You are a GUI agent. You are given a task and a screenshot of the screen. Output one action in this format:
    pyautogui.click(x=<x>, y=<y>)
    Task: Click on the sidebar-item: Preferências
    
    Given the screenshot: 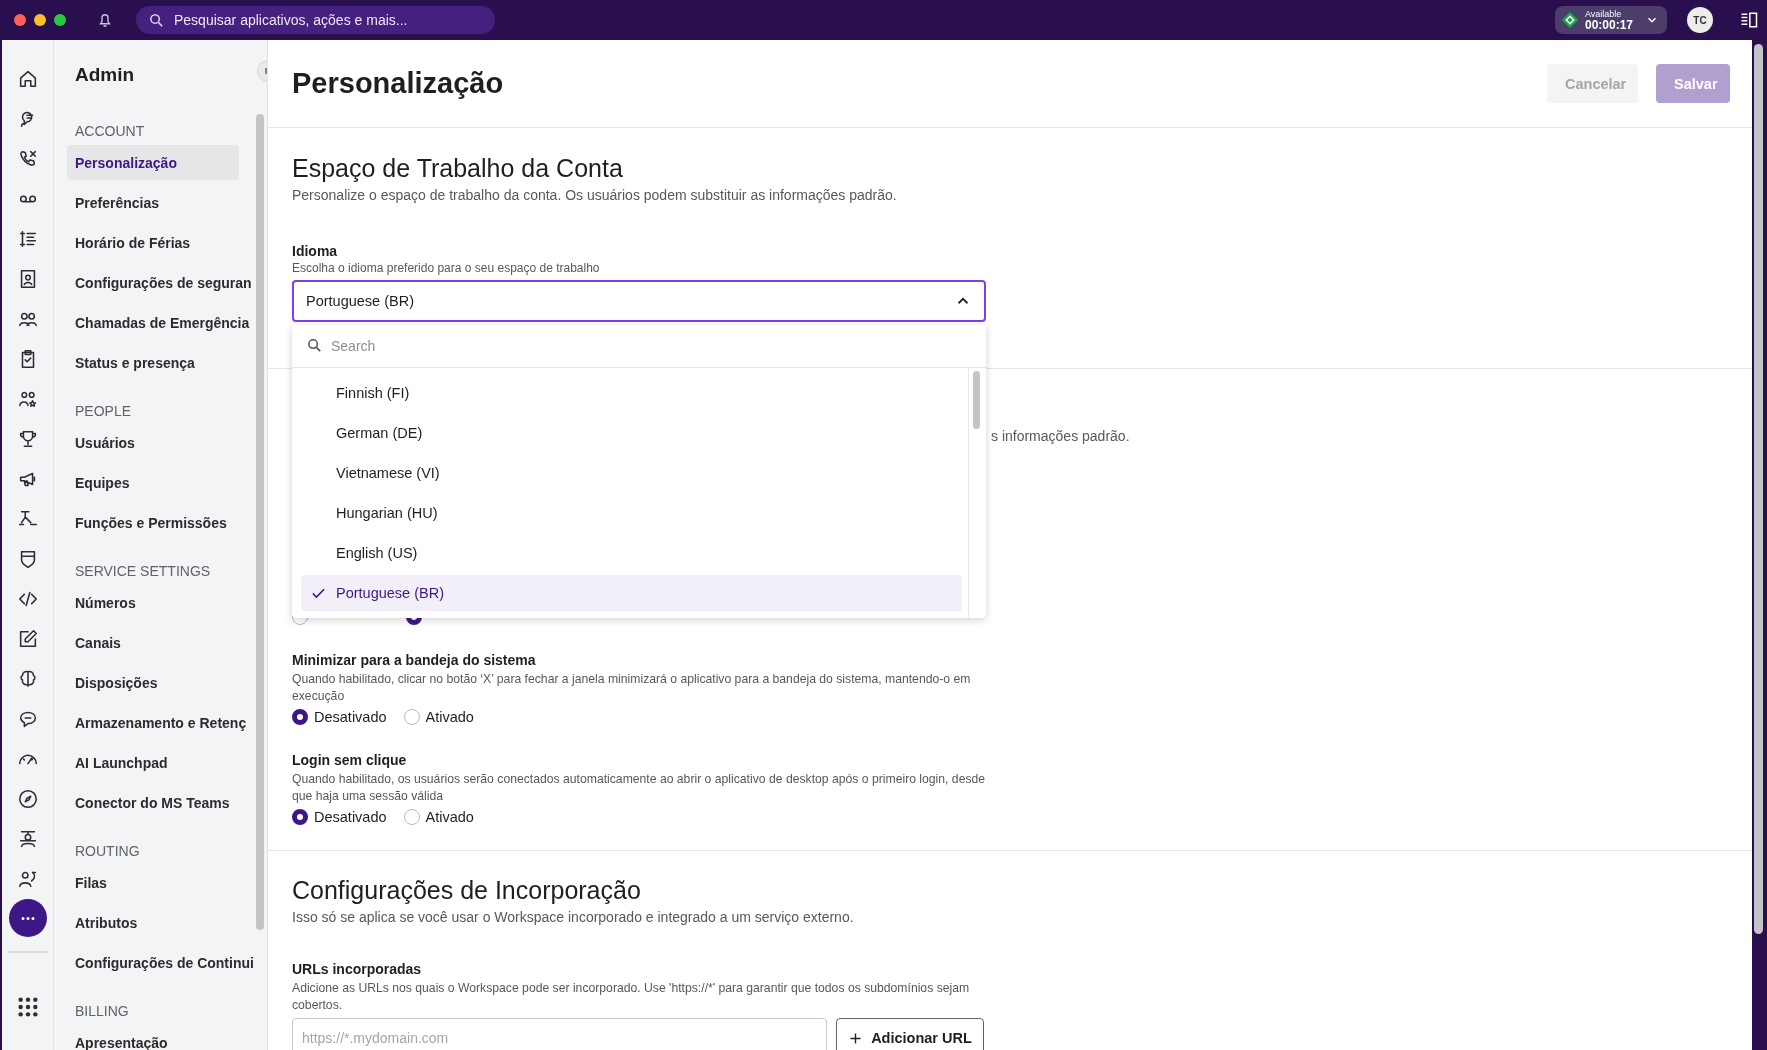 What is the action you would take?
    pyautogui.click(x=153, y=202)
    